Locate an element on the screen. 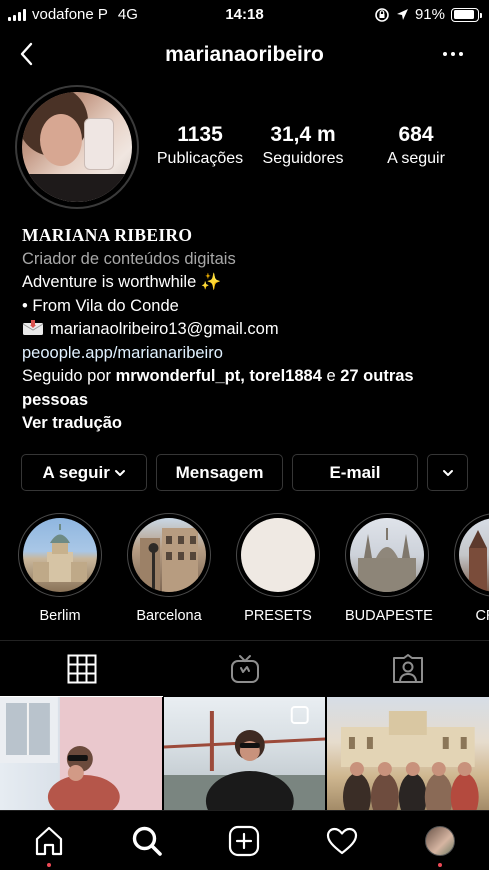 This screenshot has width=489, height=870. highlight-barcelona: Barcelona is located at coordinates (169, 568).